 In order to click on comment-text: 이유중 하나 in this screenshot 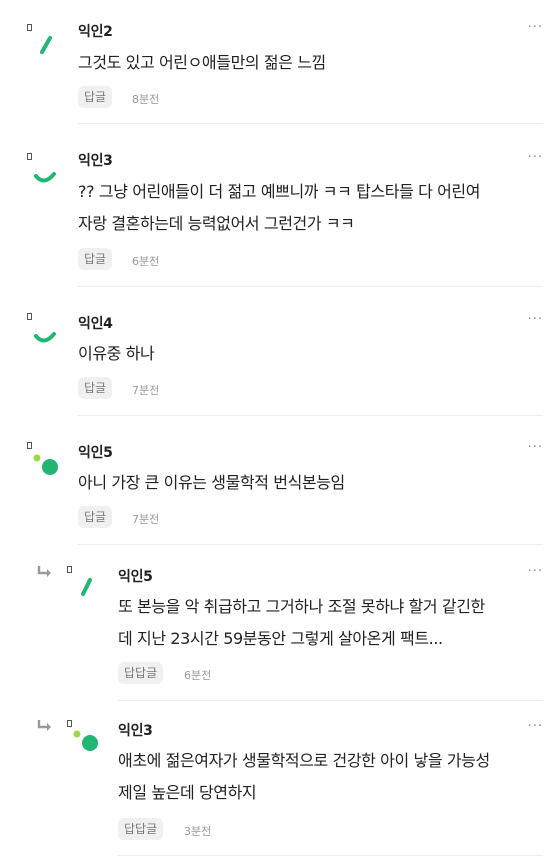, I will do `click(116, 353)`.